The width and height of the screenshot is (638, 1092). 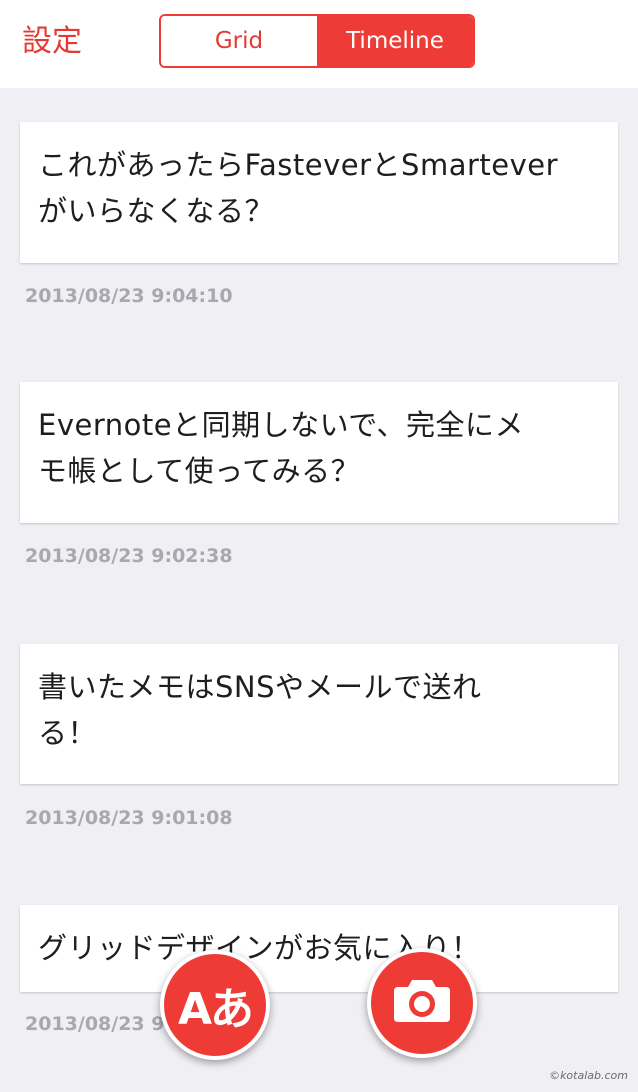 I want to click on note-timestamp: 2013/08/23 9:02:38, so click(x=129, y=556).